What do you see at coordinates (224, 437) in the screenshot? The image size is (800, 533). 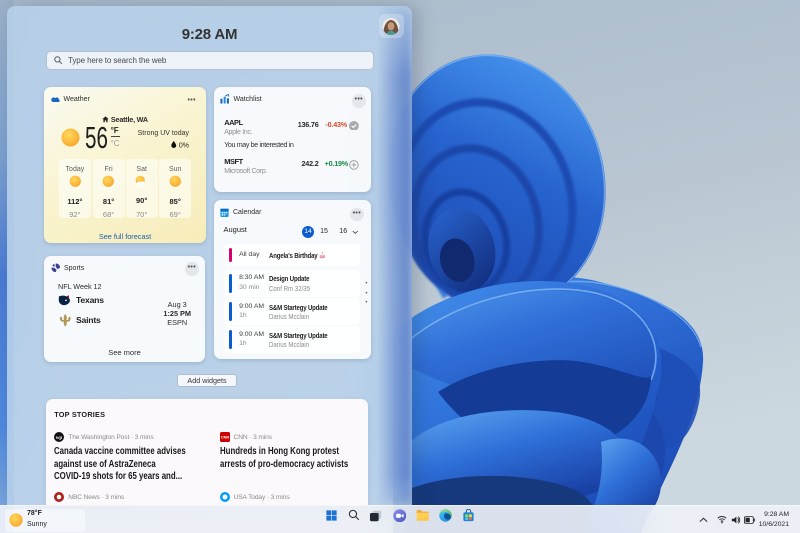 I see `svg-text: CNN` at bounding box center [224, 437].